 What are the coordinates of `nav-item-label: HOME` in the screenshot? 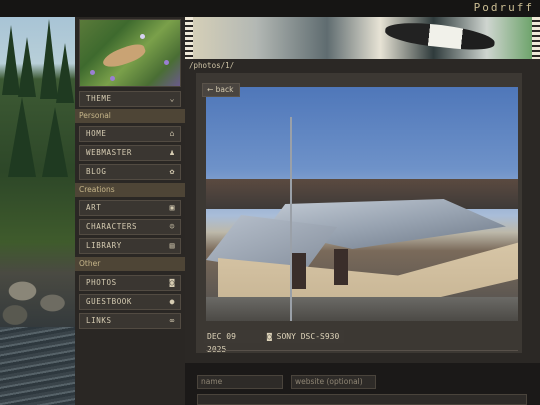 It's located at (96, 133).